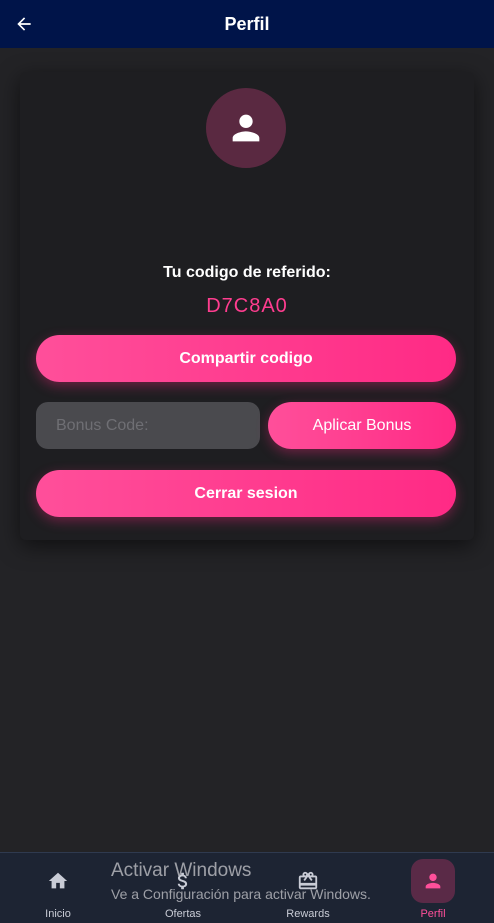 This screenshot has height=923, width=494. What do you see at coordinates (246, 493) in the screenshot?
I see `logout-button: Cerrar sesion` at bounding box center [246, 493].